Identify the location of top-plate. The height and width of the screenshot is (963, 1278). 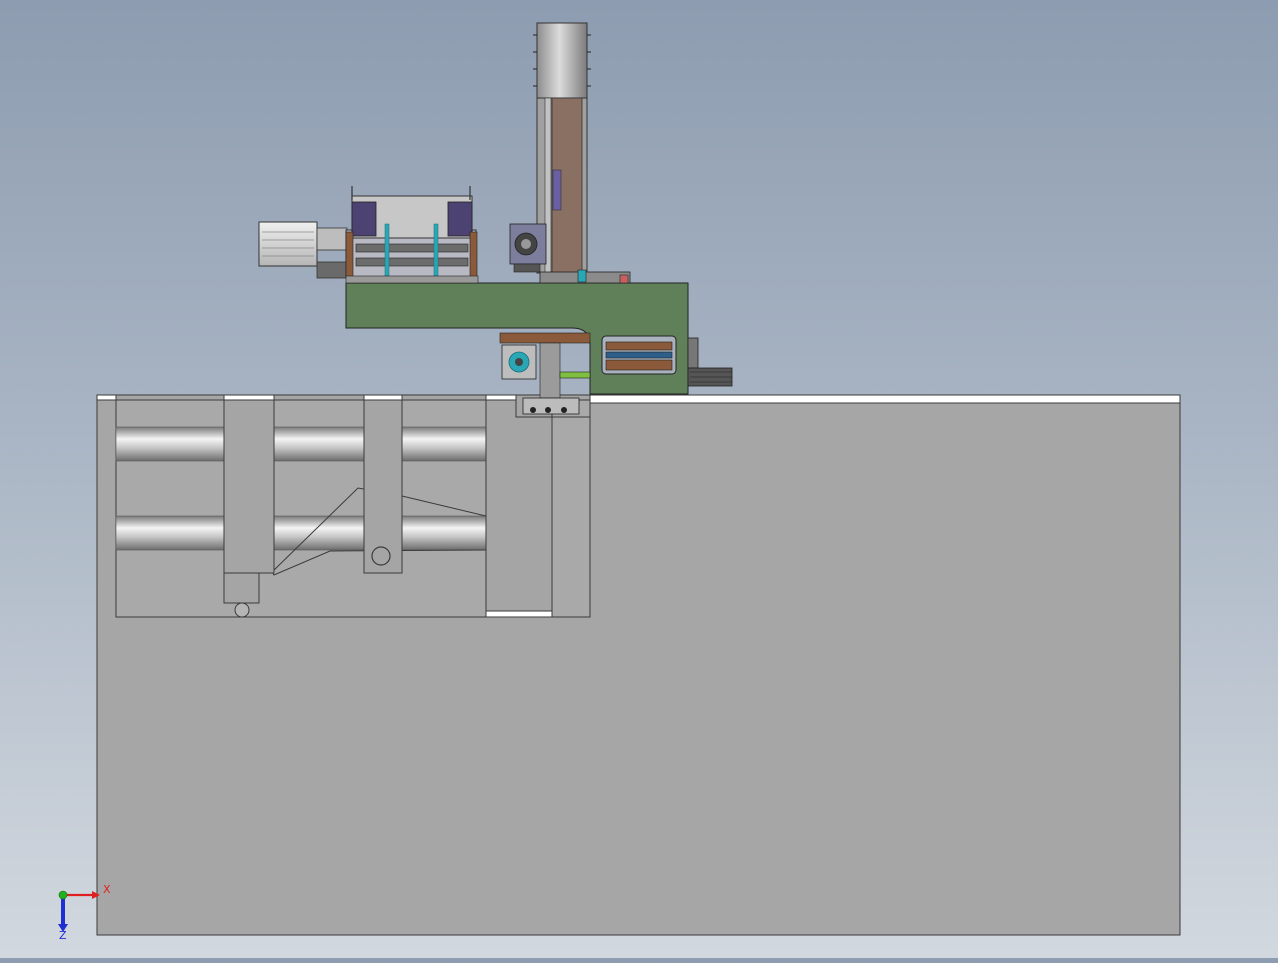
(585, 276).